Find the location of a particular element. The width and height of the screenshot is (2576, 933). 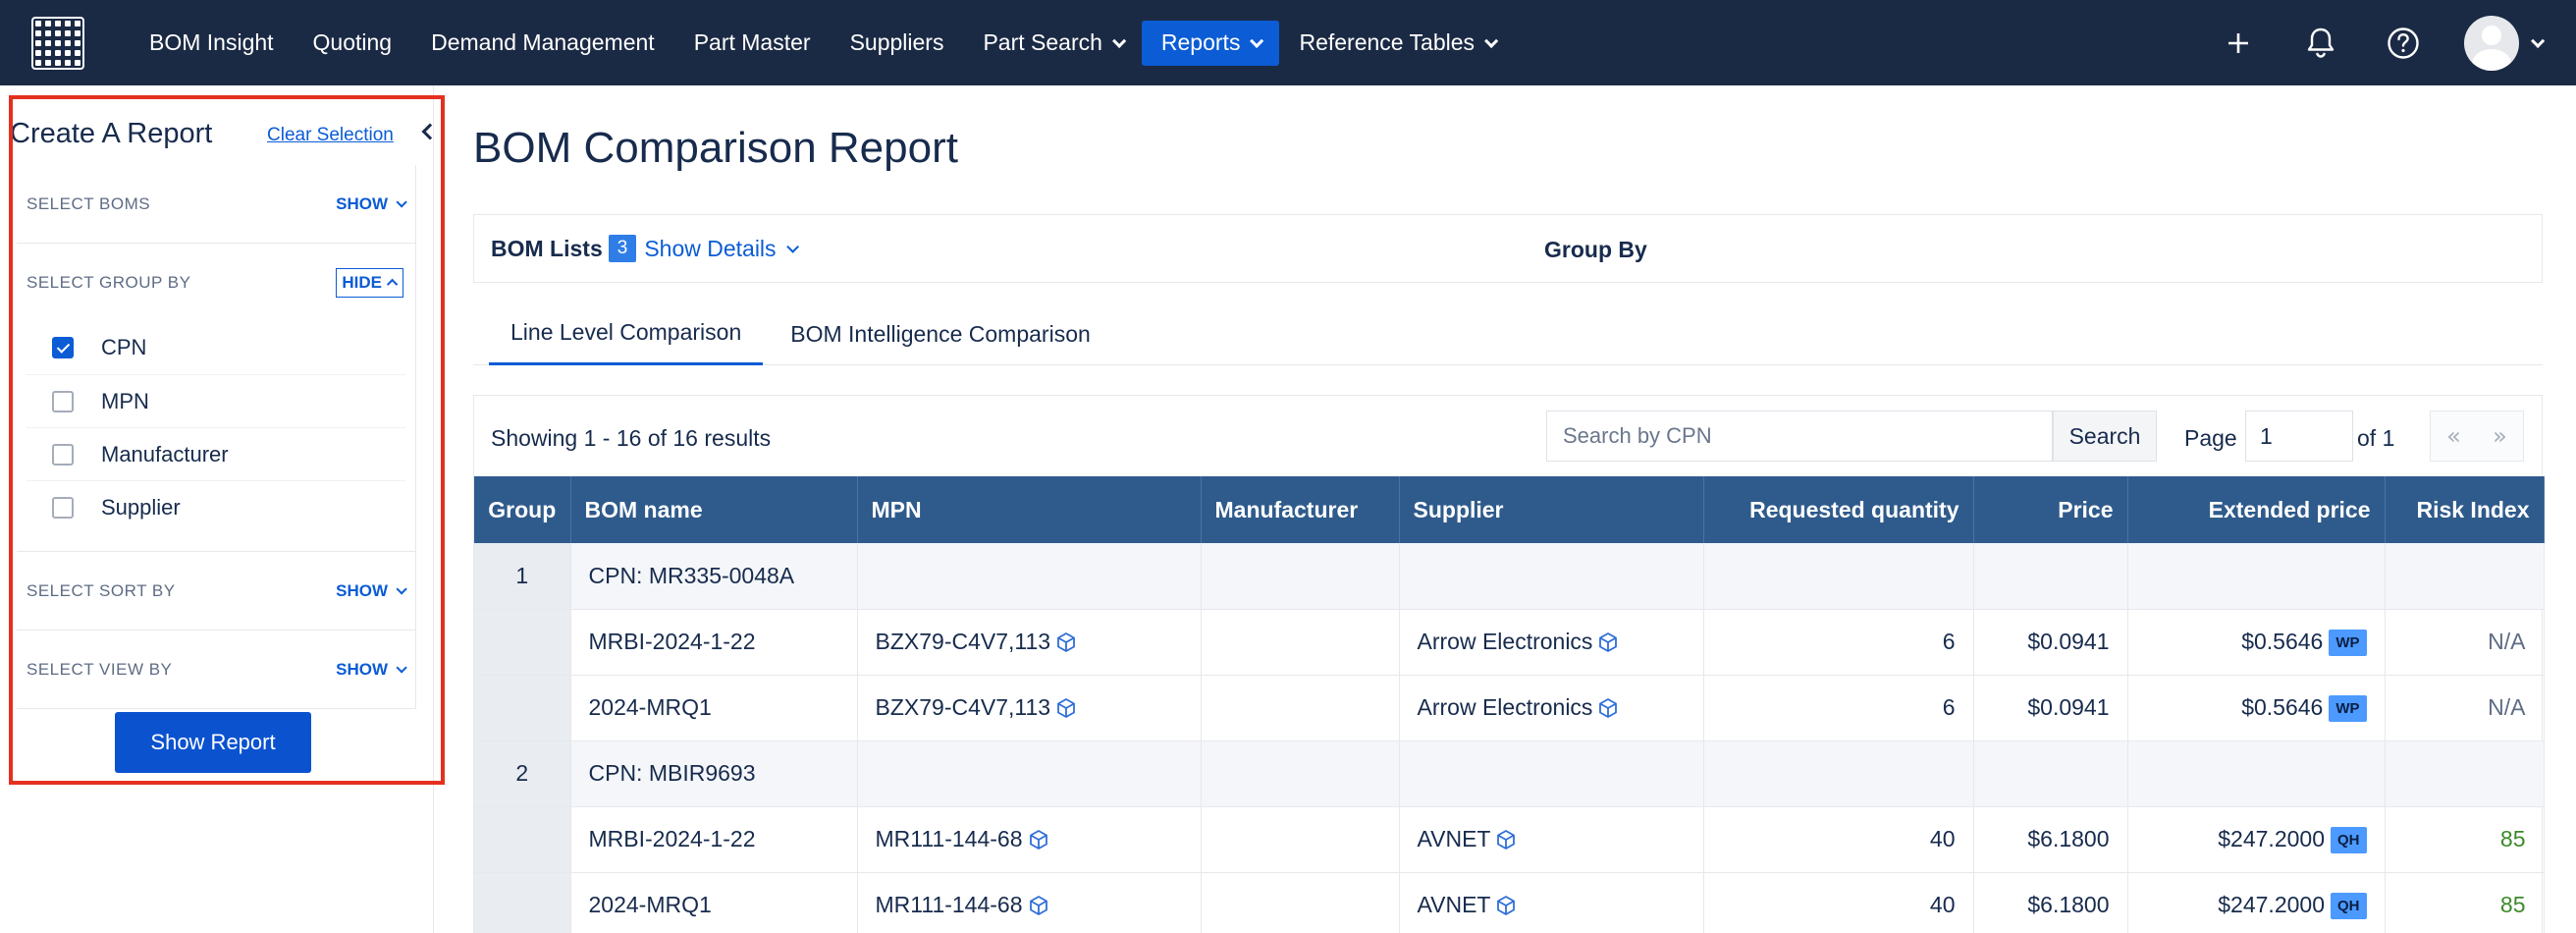

app-grid-logo-icon is located at coordinates (57, 43).